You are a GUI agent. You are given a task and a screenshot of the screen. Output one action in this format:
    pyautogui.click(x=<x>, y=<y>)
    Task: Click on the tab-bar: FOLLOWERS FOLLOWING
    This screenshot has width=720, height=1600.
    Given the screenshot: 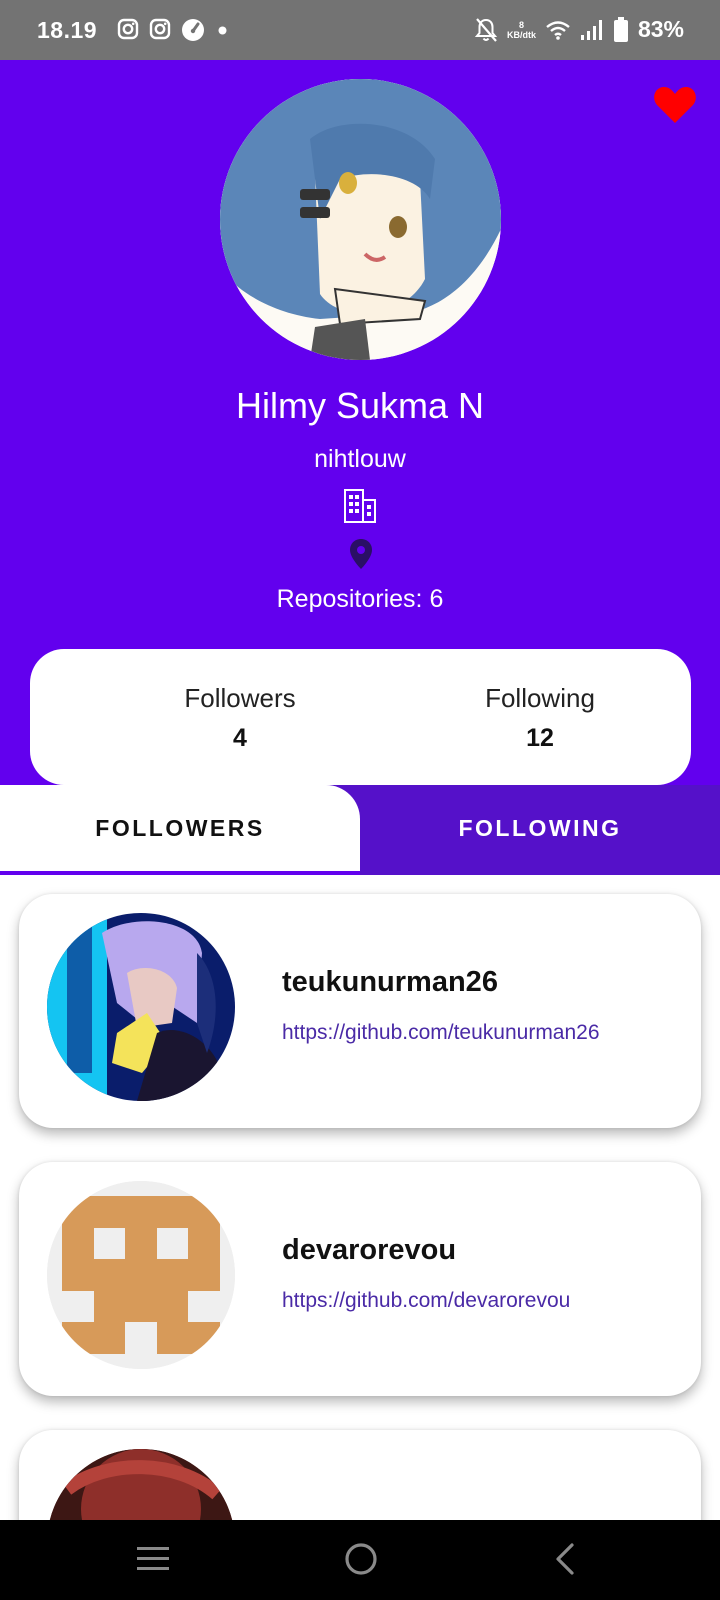 What is the action you would take?
    pyautogui.click(x=360, y=830)
    